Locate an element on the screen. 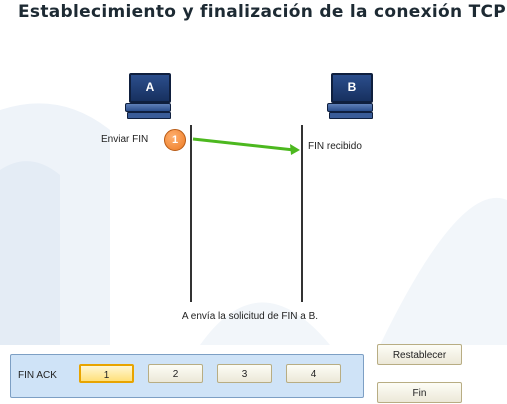  host-a-letter: A is located at coordinates (150, 87).